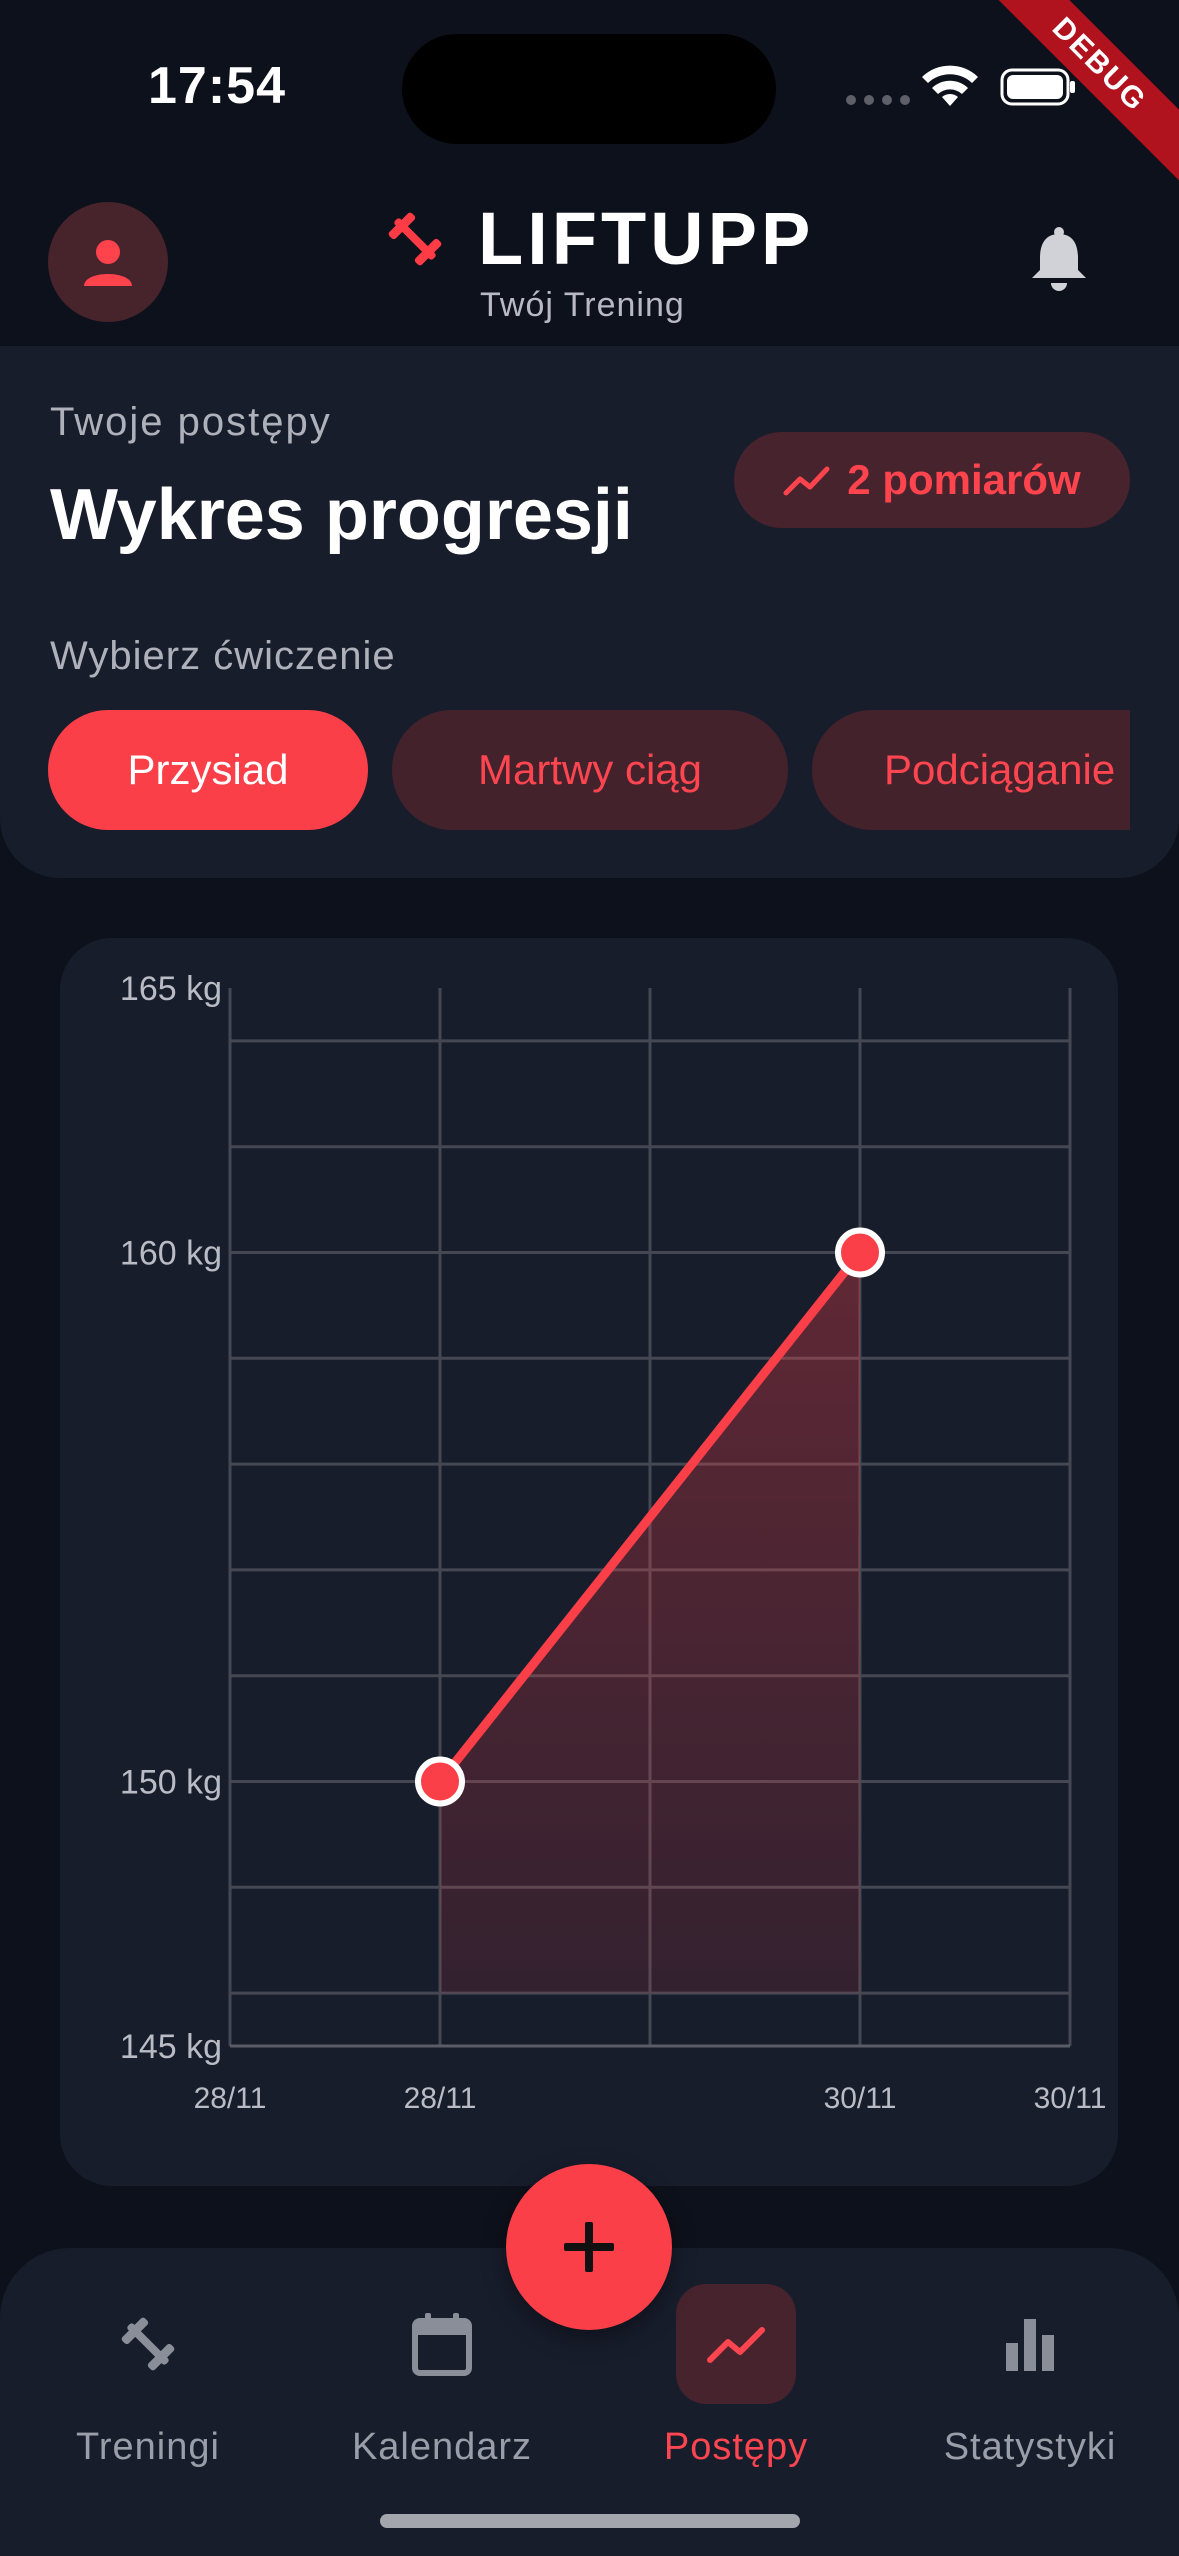 The image size is (1179, 2556). Describe the element at coordinates (171, 989) in the screenshot. I see `y-tick-label: 165 kg` at that location.